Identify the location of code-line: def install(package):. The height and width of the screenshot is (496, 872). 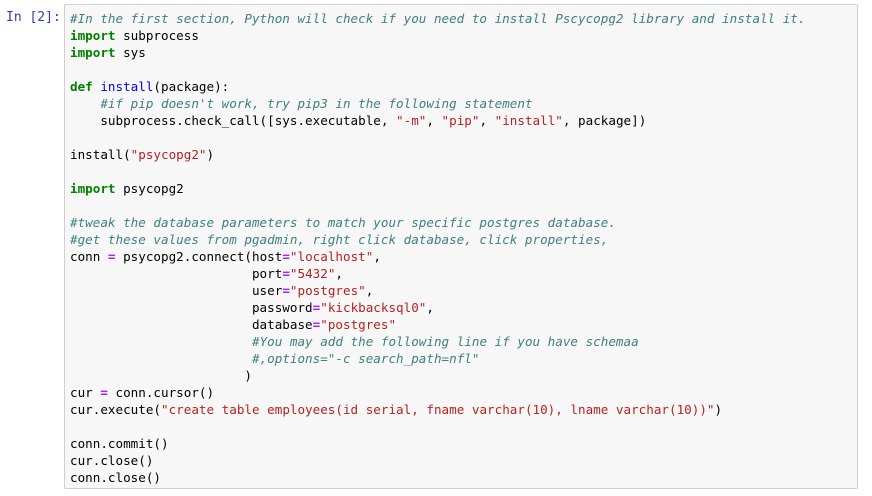
(437, 86).